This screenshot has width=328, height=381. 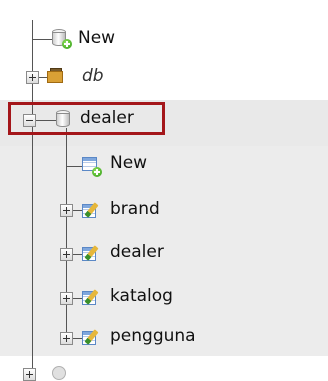 What do you see at coordinates (56, 76) in the screenshot?
I see `sample-database-icon` at bounding box center [56, 76].